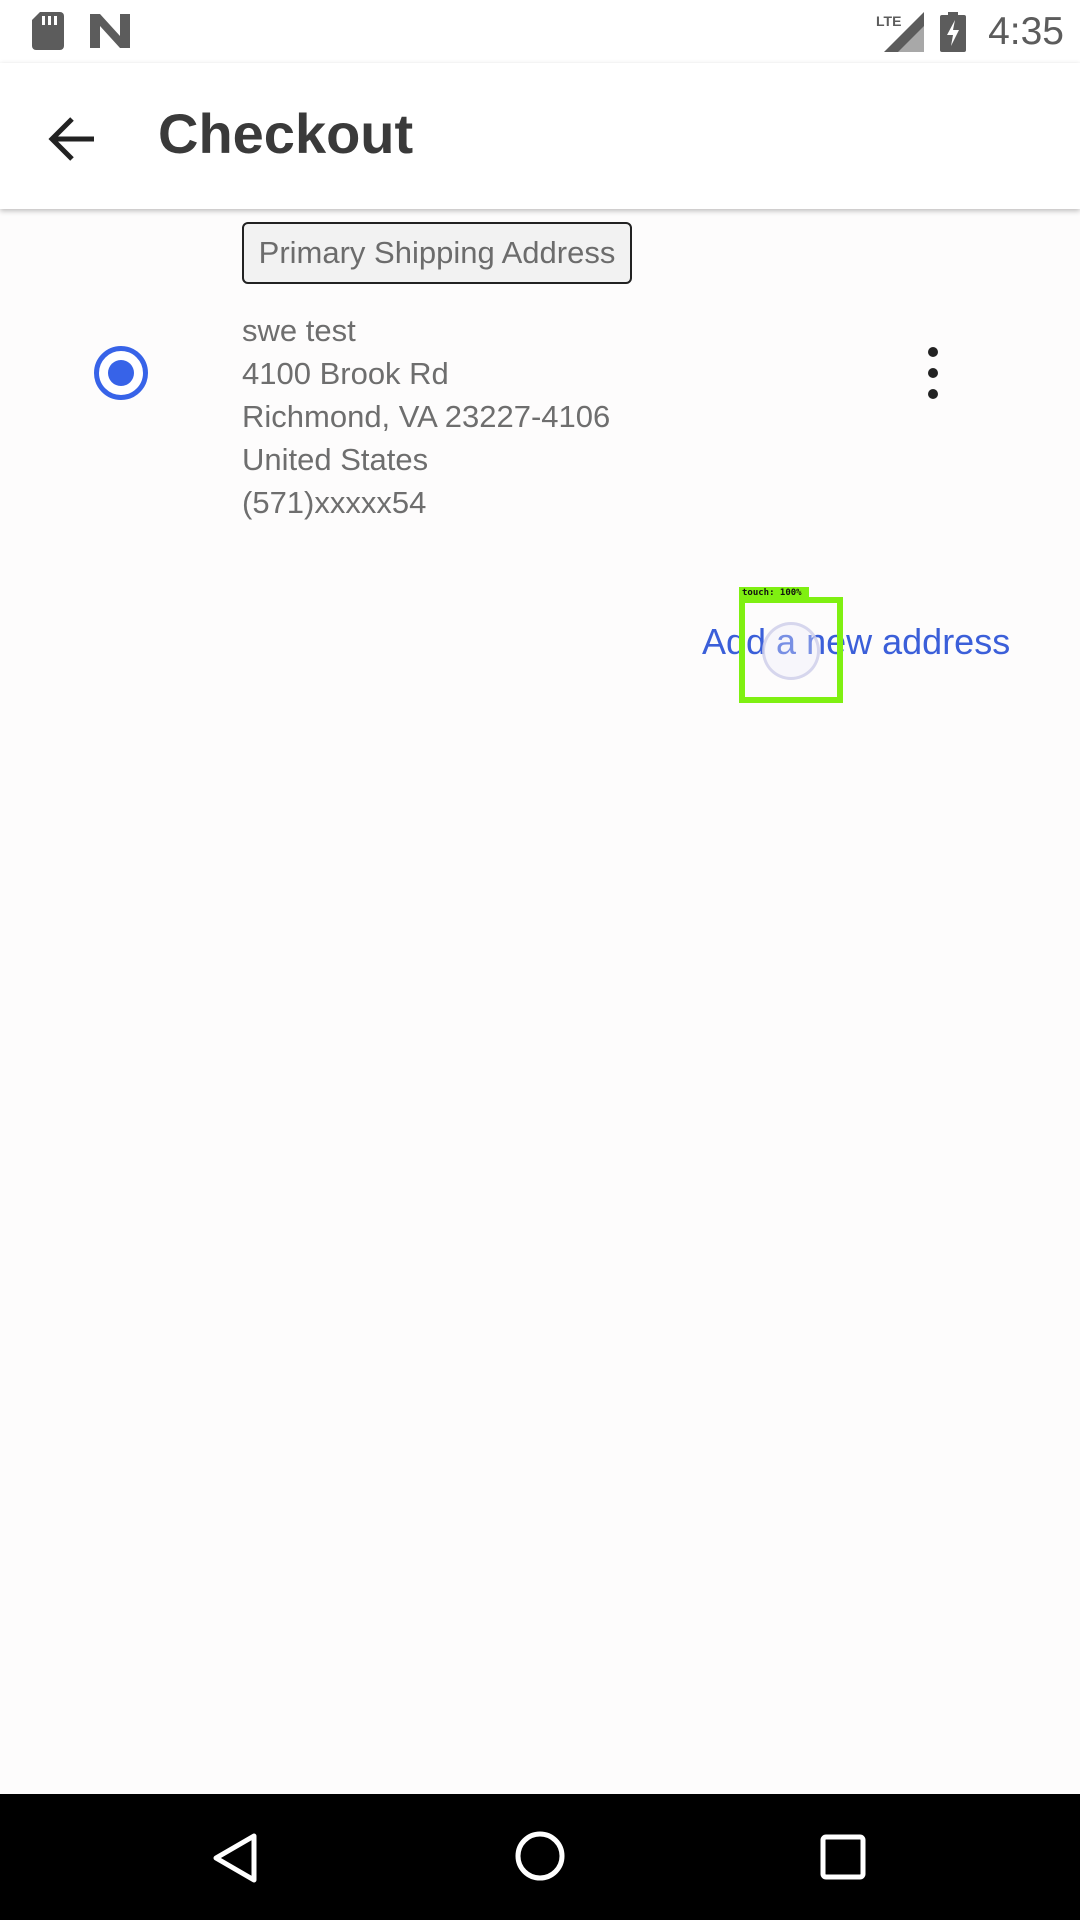 The image size is (1080, 1920). What do you see at coordinates (235, 1860) in the screenshot?
I see `back-triangle-icon` at bounding box center [235, 1860].